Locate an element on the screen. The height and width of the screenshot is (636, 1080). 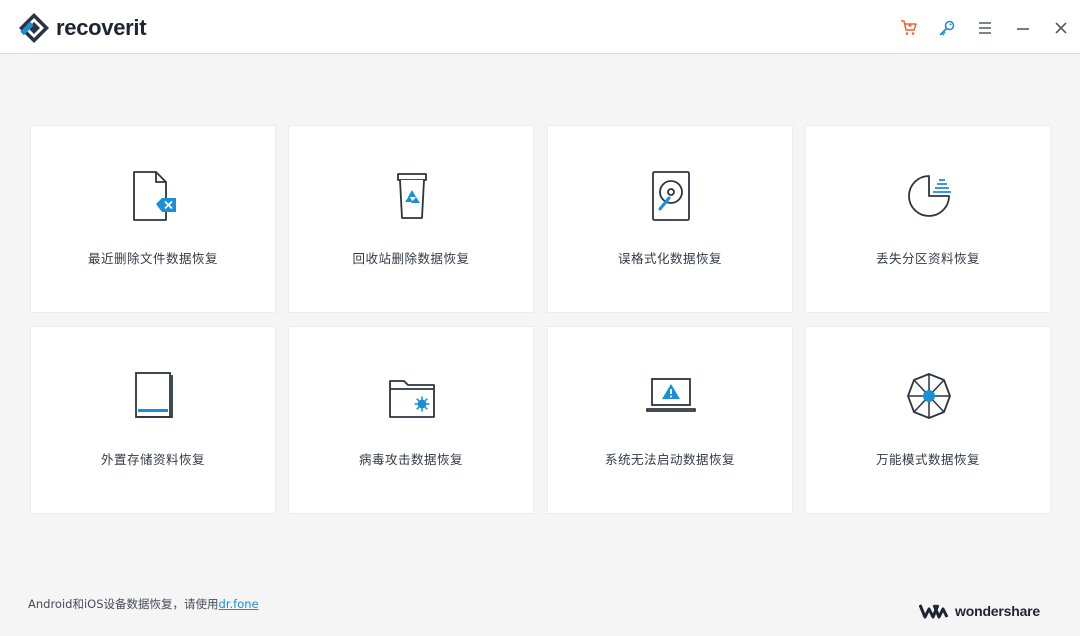
register-button is located at coordinates (947, 28).